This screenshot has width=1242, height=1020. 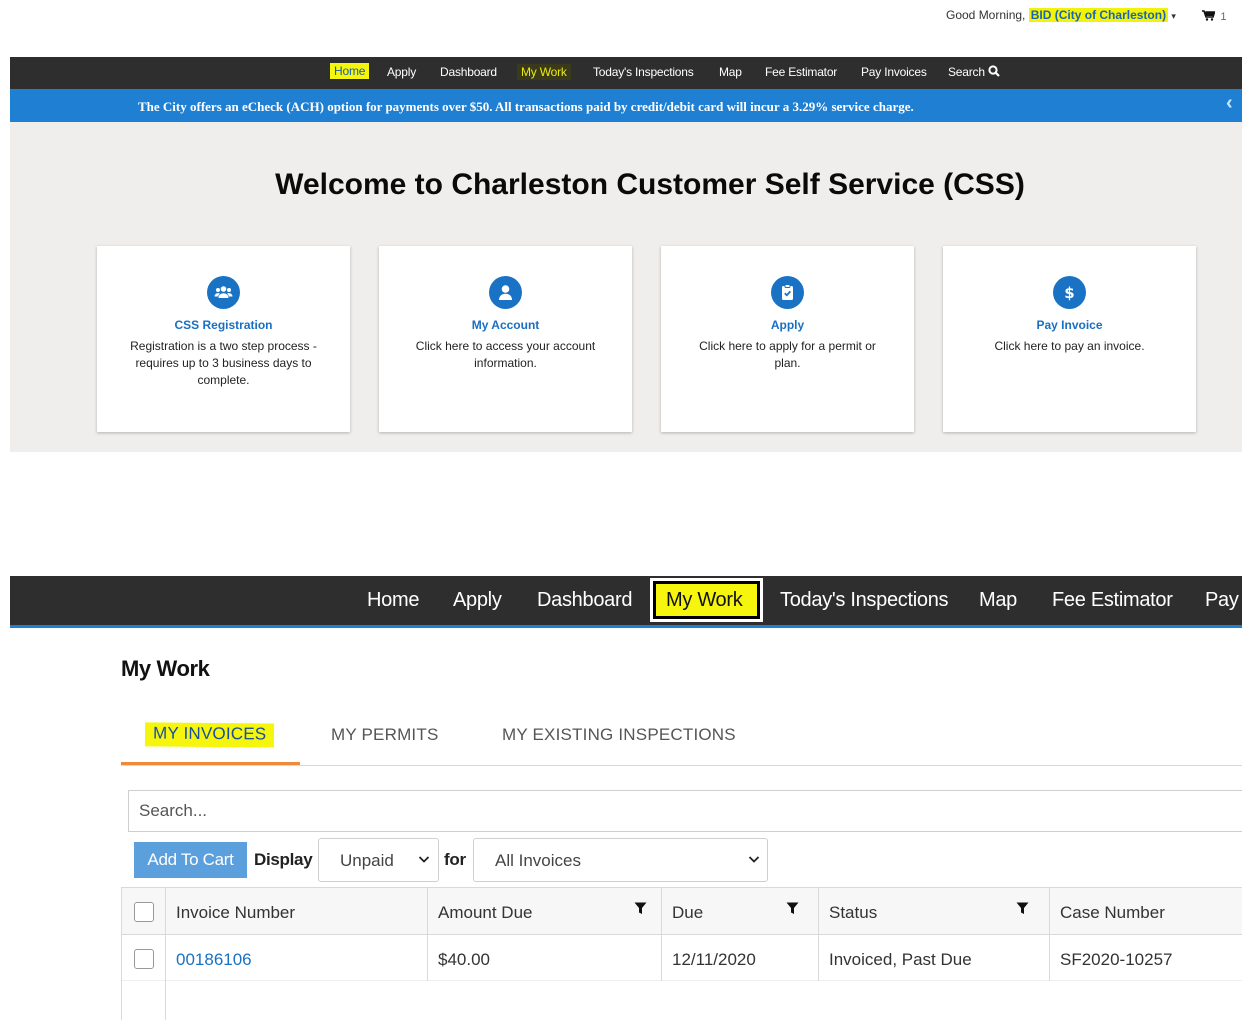 I want to click on column-header-label: Case Number, so click(x=1112, y=912).